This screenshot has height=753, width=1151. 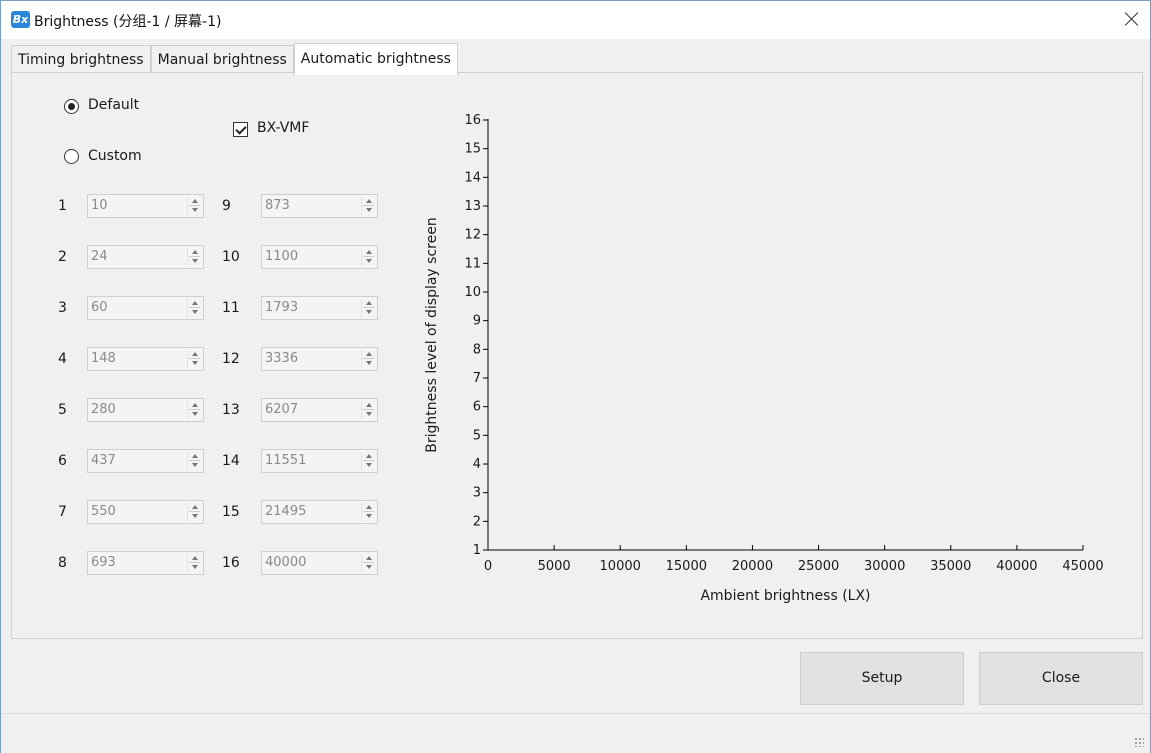 What do you see at coordinates (1082, 566) in the screenshot?
I see `x-tick-label: 45000` at bounding box center [1082, 566].